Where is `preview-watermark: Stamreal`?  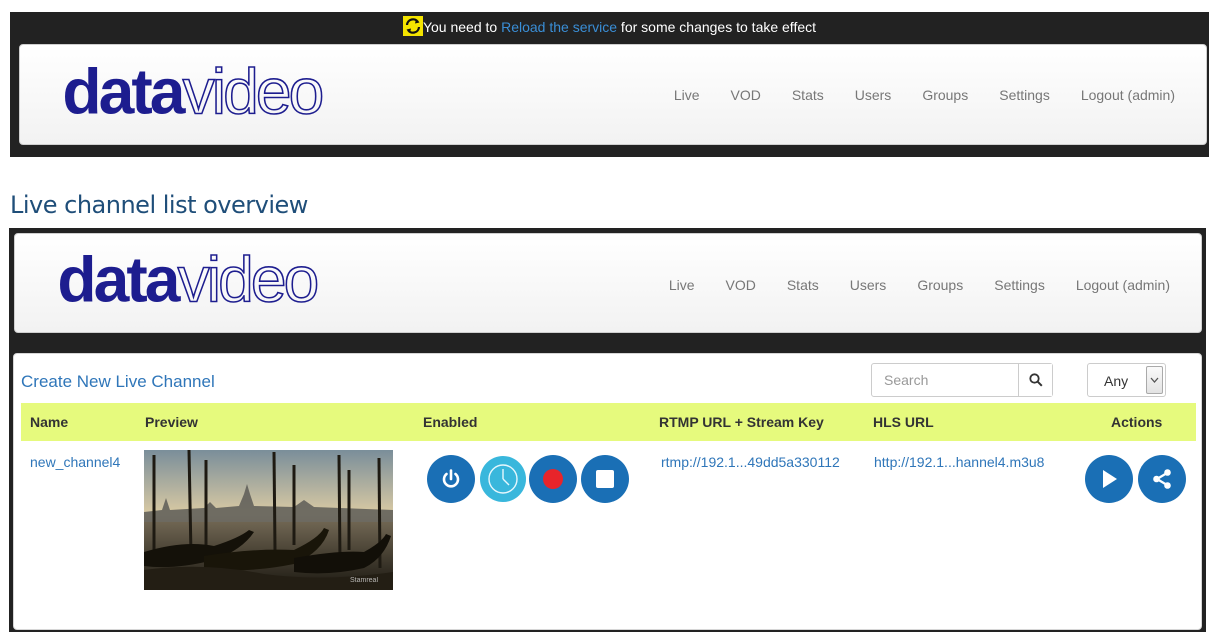
preview-watermark: Stamreal is located at coordinates (364, 580).